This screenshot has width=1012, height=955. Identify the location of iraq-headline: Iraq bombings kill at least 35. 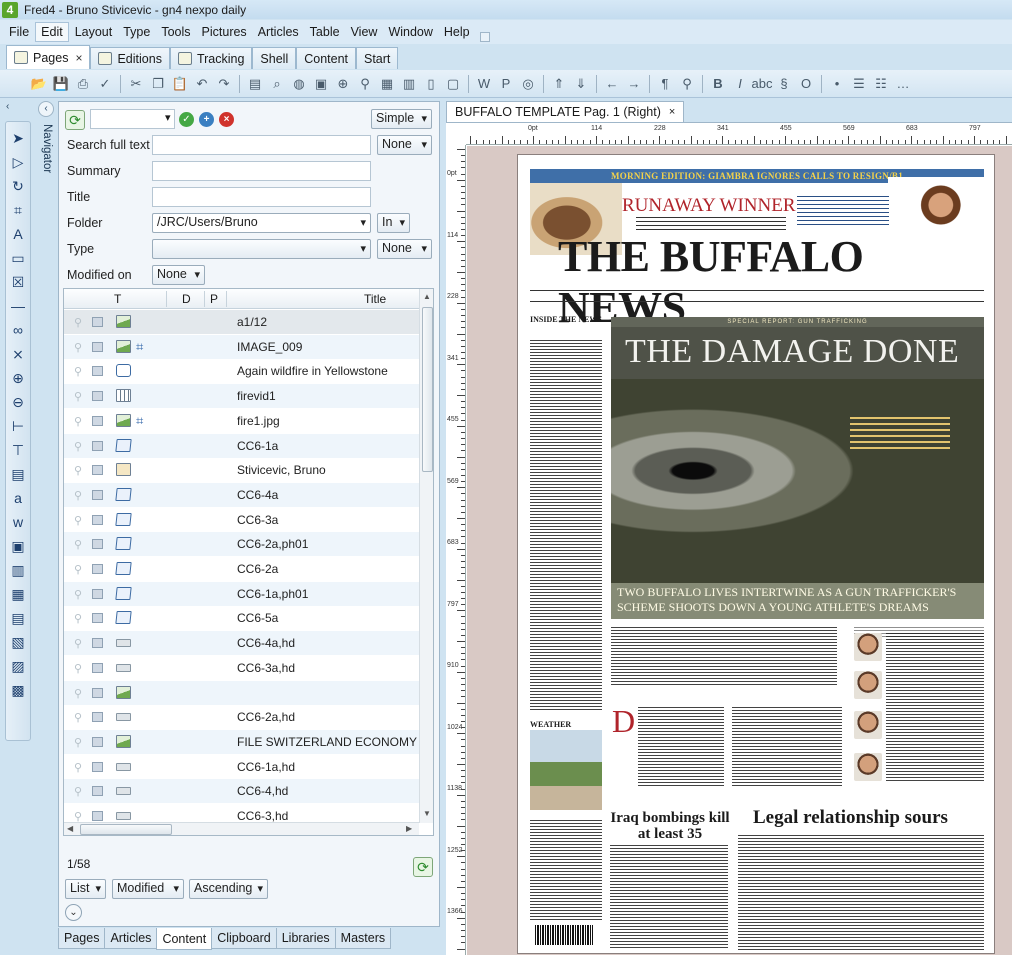
(670, 826).